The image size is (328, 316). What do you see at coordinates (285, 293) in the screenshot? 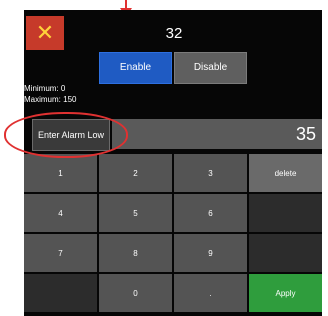
I see `apply-button: Apply` at bounding box center [285, 293].